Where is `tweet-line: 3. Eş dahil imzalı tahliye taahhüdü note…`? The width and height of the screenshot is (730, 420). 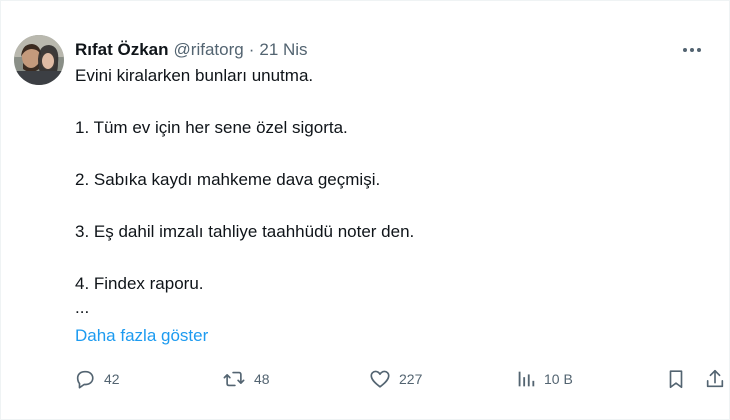 tweet-line: 3. Eş dahil imzalı tahliye taahhüdü note… is located at coordinates (245, 231).